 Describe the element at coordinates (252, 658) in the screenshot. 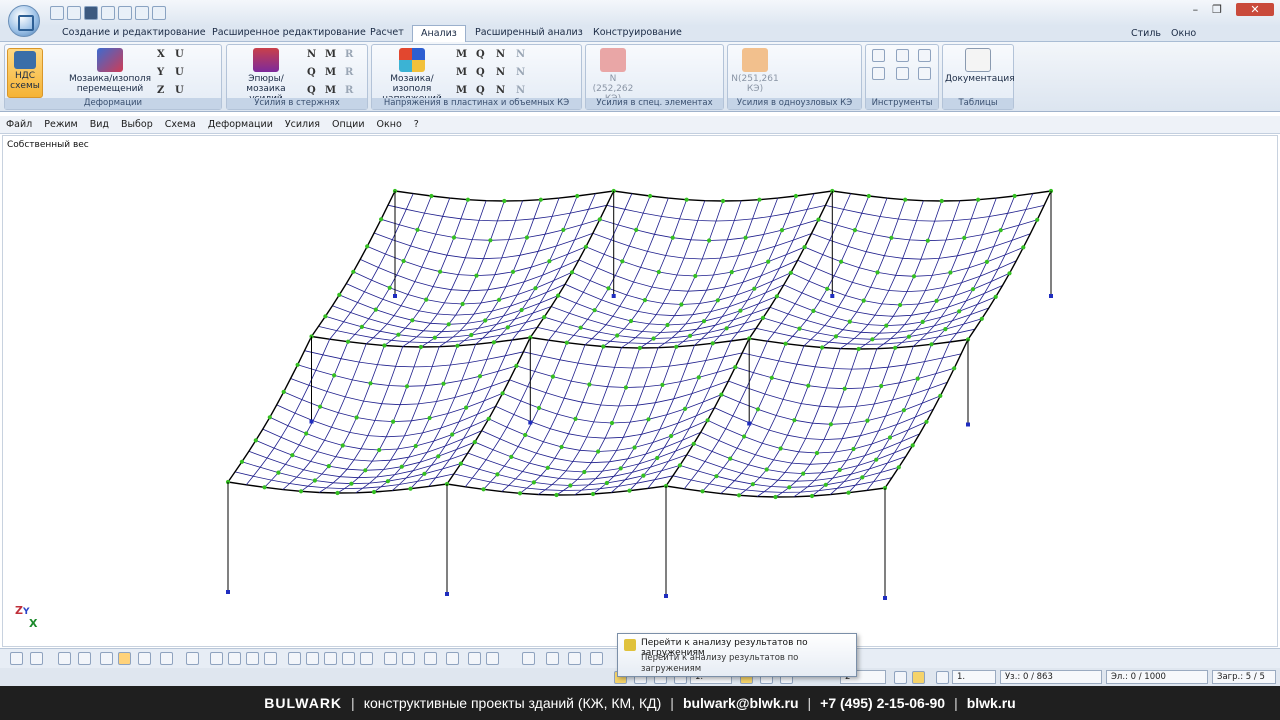

I see `elements-icon` at that location.